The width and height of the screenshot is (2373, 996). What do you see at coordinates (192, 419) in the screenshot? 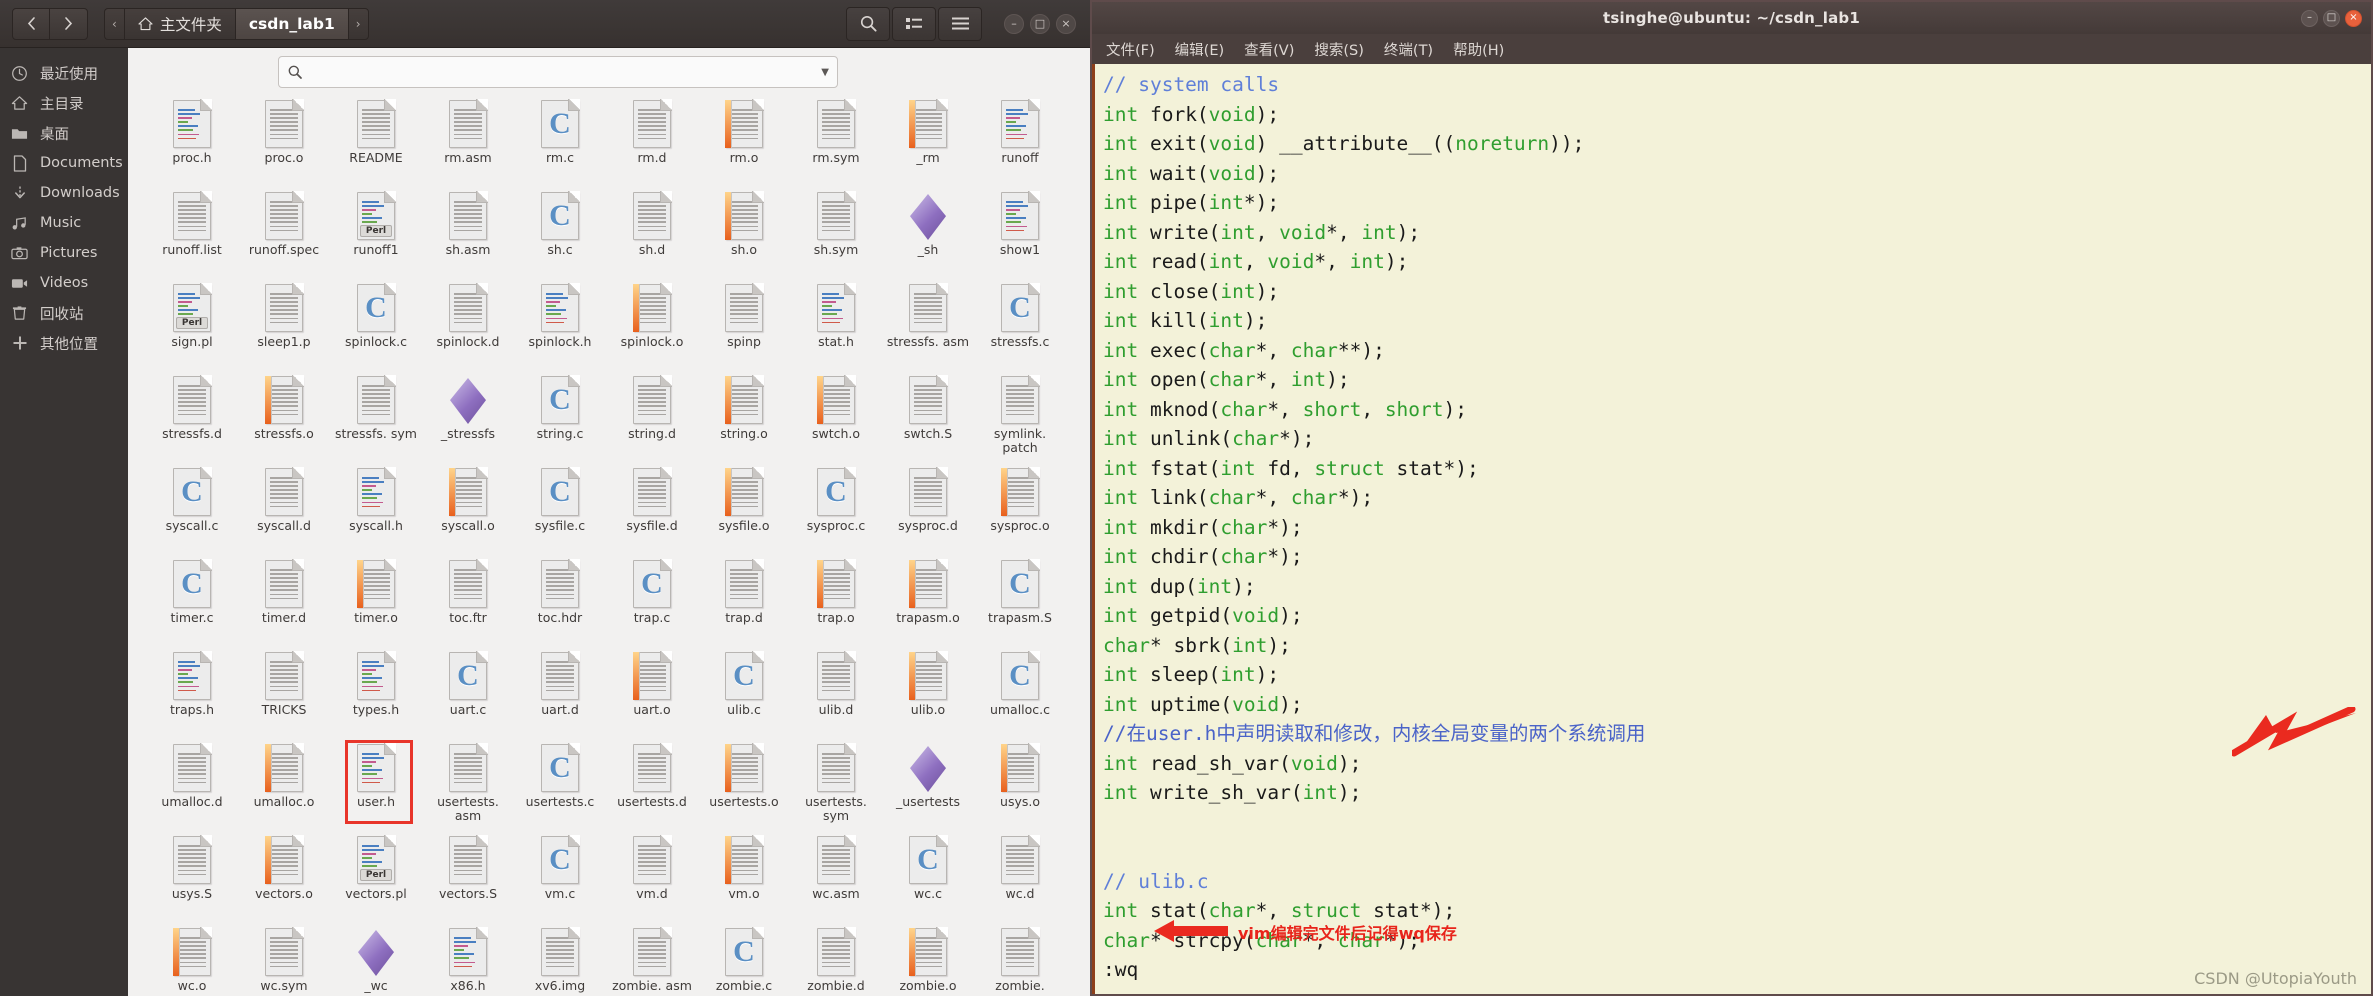
I see `file-item: stressfs.d` at bounding box center [192, 419].